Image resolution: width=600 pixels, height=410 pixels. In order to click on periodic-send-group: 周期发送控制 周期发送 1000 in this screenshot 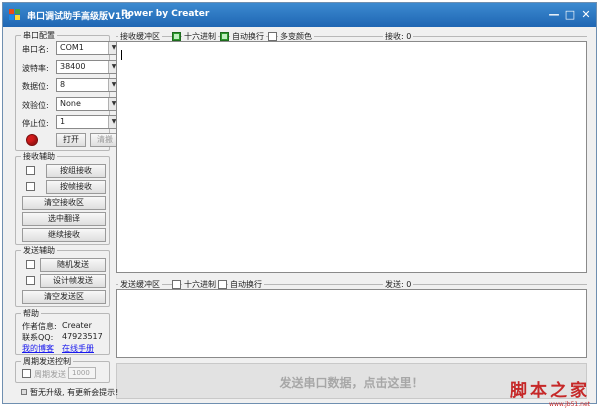, I will do `click(62, 369)`.